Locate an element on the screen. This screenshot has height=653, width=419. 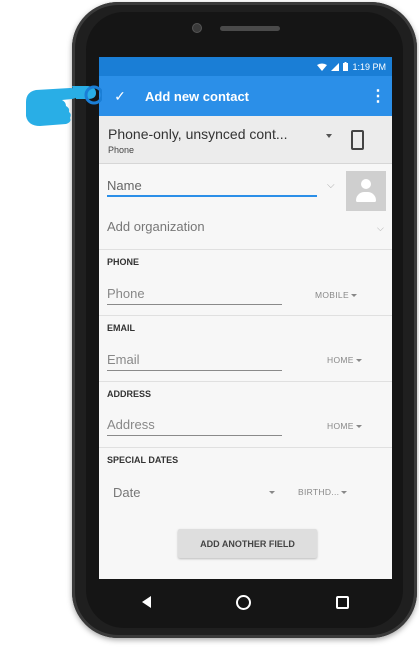
add-another-field-button: ADD ANOTHER FIELD is located at coordinates (247, 543).